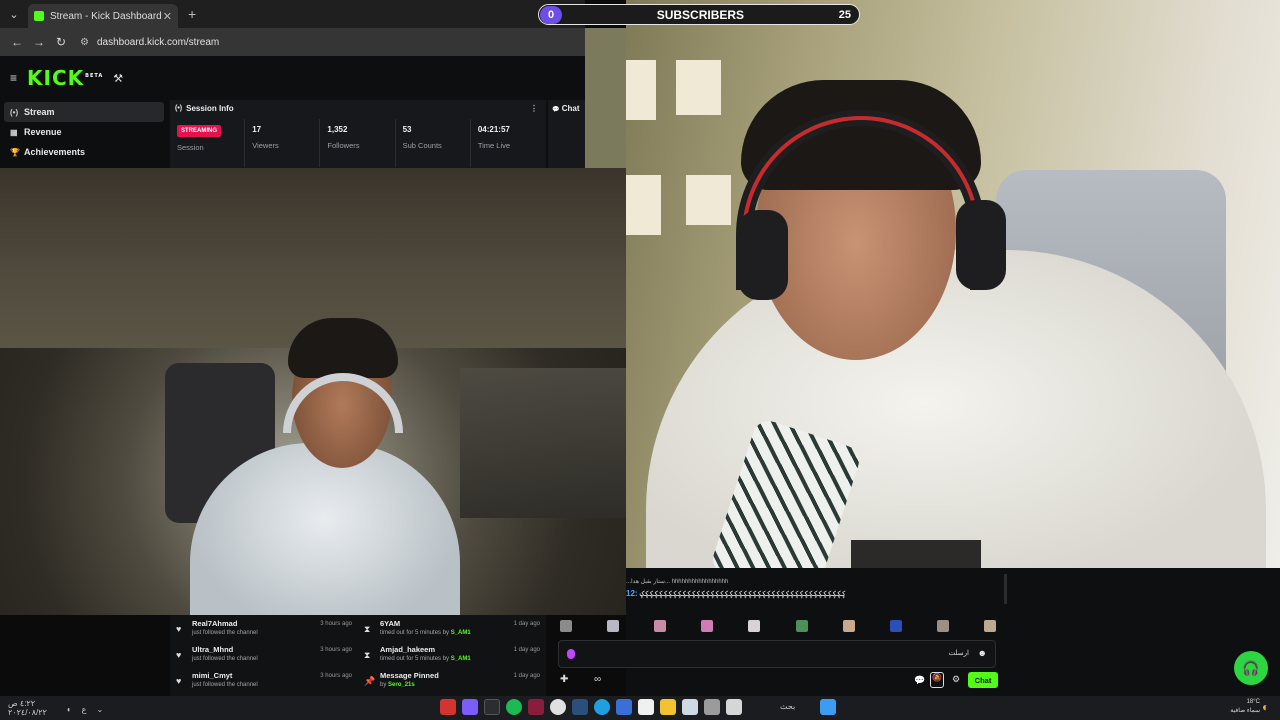 This screenshot has width=1280, height=720. Describe the element at coordinates (632, 593) in the screenshot. I see `chat-username: 12:` at that location.